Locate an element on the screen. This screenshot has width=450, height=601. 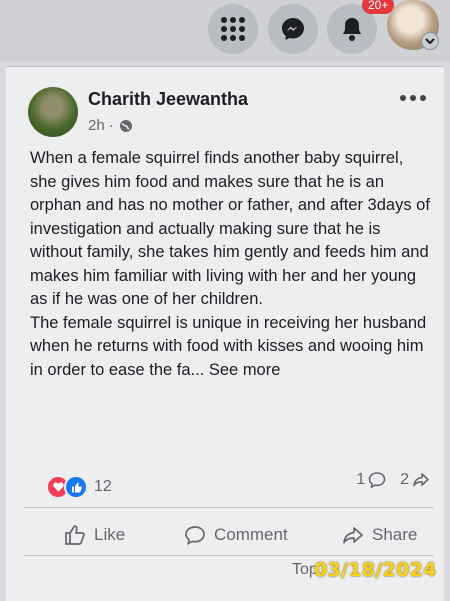
reactions-summary: 12 is located at coordinates (79, 487).